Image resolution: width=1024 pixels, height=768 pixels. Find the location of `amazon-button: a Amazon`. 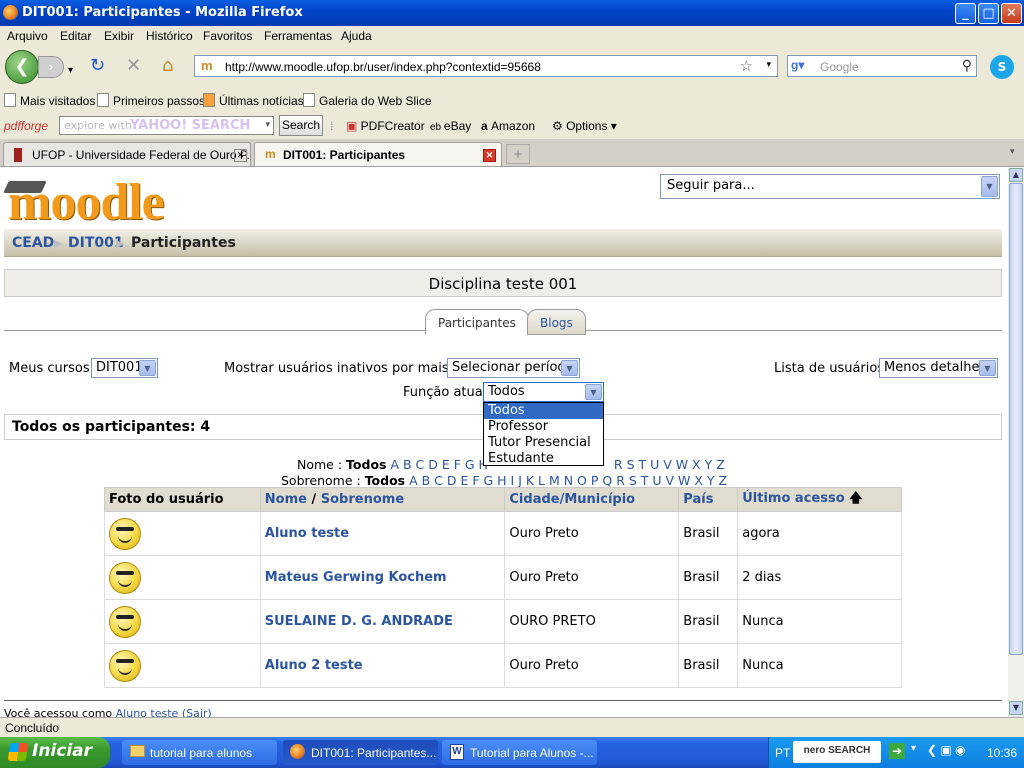

amazon-button: a Amazon is located at coordinates (508, 126).